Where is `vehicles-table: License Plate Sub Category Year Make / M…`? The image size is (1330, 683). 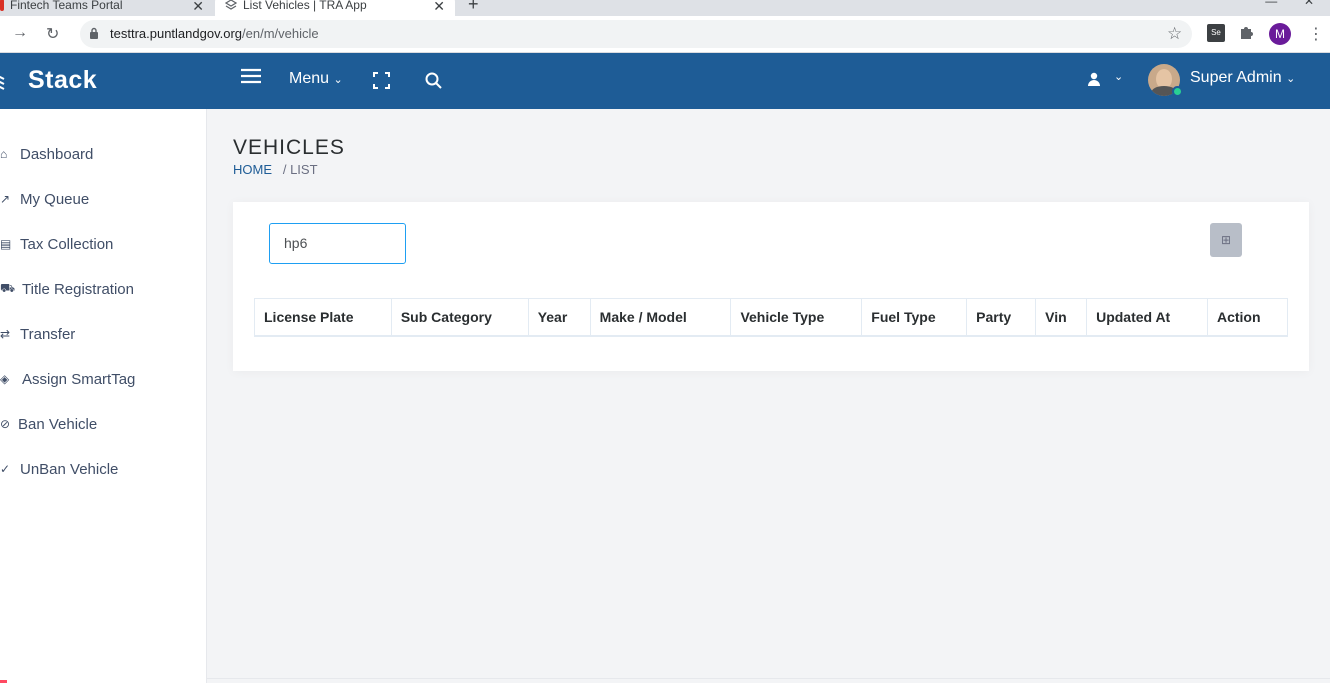 vehicles-table: License Plate Sub Category Year Make / M… is located at coordinates (771, 317).